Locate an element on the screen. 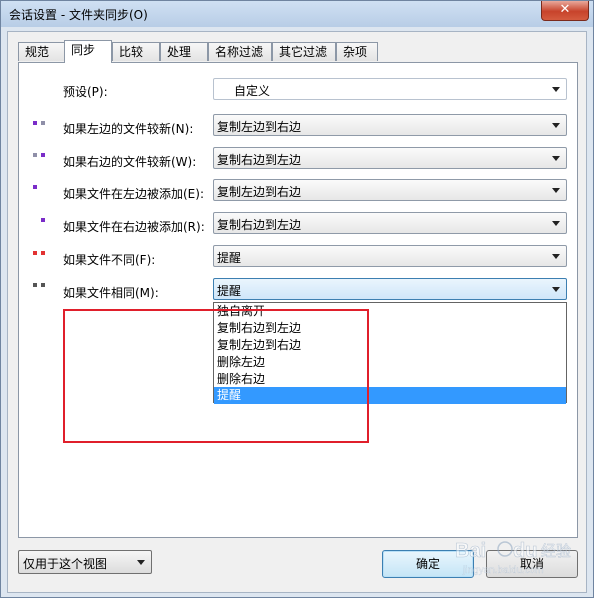 This screenshot has height=598, width=594. rule-label-different: 如果文件不同(F): is located at coordinates (109, 260).